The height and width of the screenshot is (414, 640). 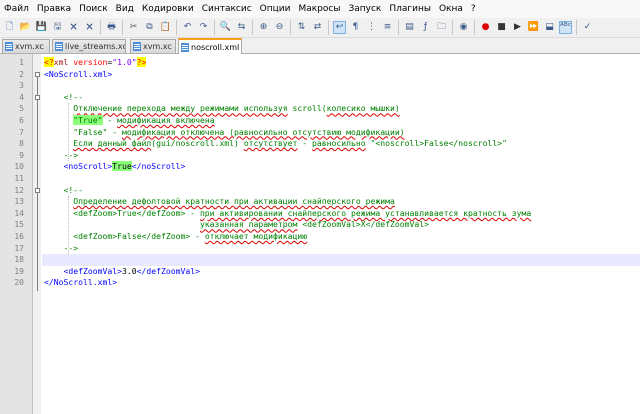 I want to click on play-icon: ▶, so click(x=517, y=27).